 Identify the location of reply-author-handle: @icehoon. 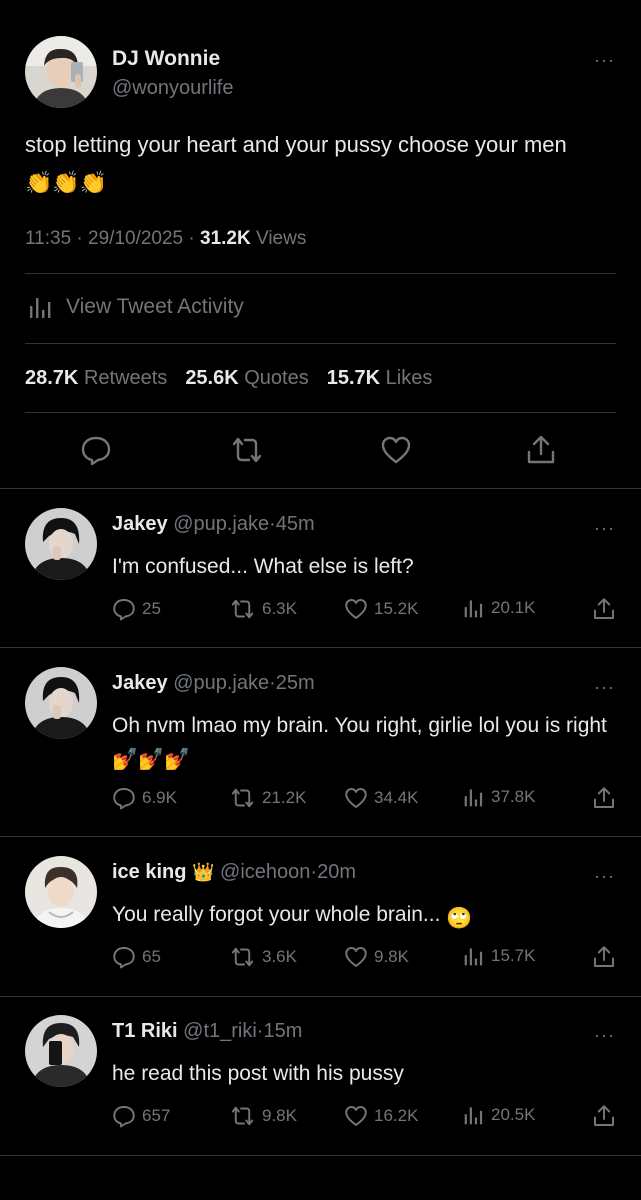
(265, 872).